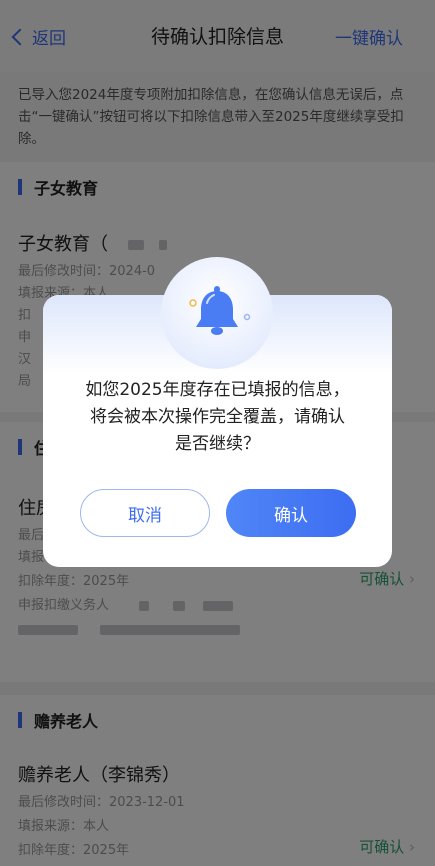 This screenshot has height=866, width=435. Describe the element at coordinates (220, 310) in the screenshot. I see `bell-icon` at that location.